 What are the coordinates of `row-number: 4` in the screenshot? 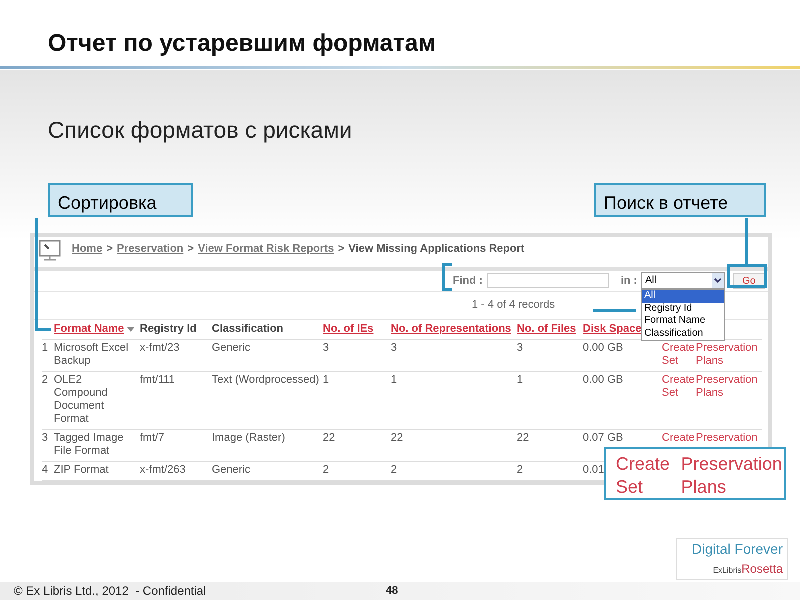 It's located at (48, 471).